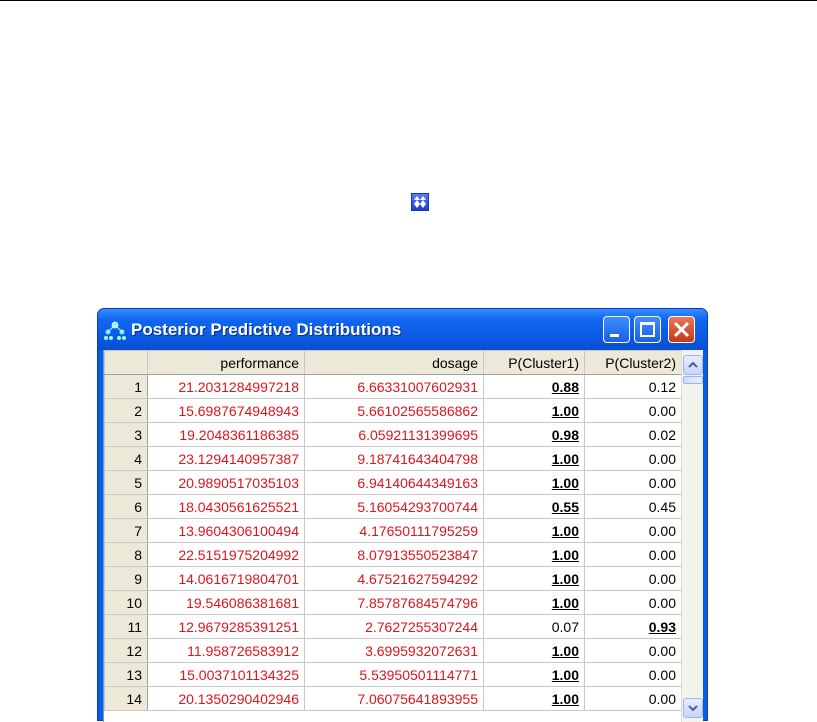 This screenshot has height=722, width=817. I want to click on dosage-cell: 4.67521627594292, so click(394, 578).